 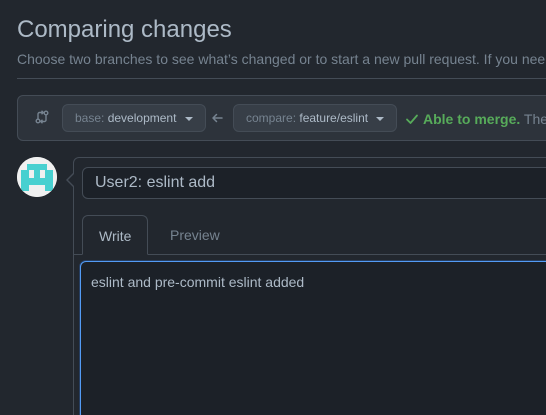 I want to click on git-compare-icon, so click(x=42, y=117).